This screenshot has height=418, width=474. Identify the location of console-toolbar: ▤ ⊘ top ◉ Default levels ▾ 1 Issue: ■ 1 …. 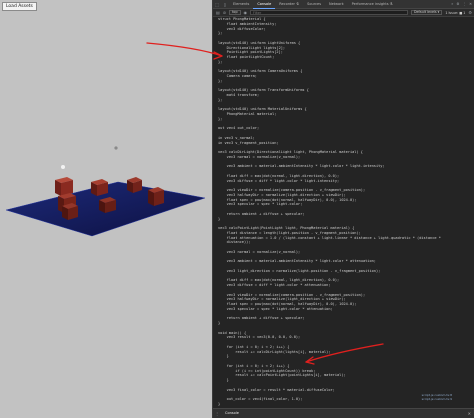
(343, 13).